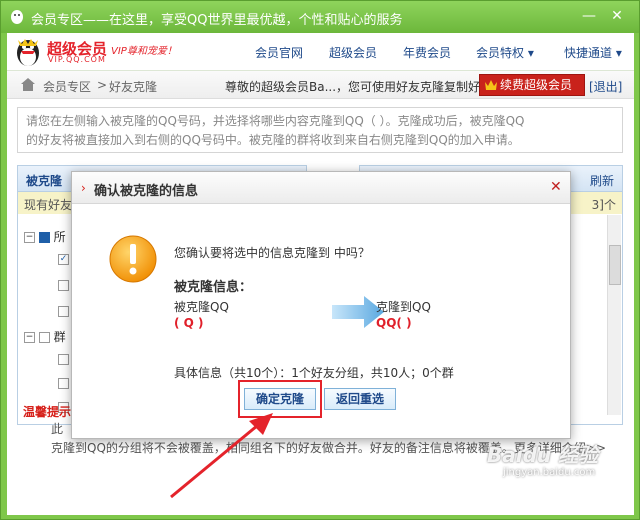  I want to click on warning-icon, so click(133, 259).